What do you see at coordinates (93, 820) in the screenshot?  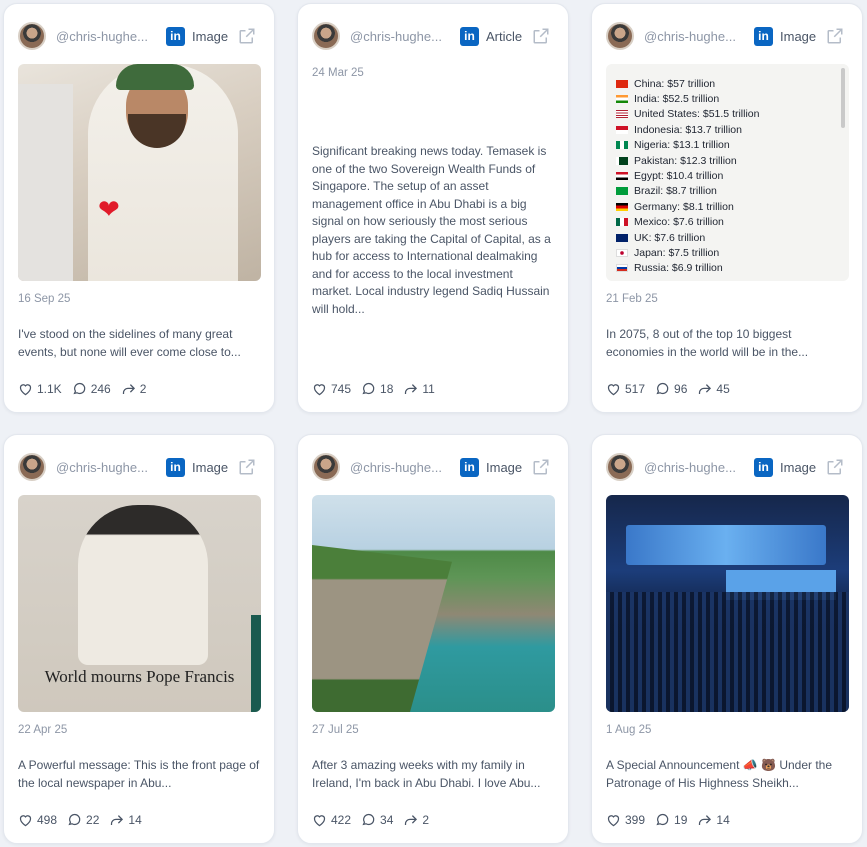 I see `comments-count: 22` at bounding box center [93, 820].